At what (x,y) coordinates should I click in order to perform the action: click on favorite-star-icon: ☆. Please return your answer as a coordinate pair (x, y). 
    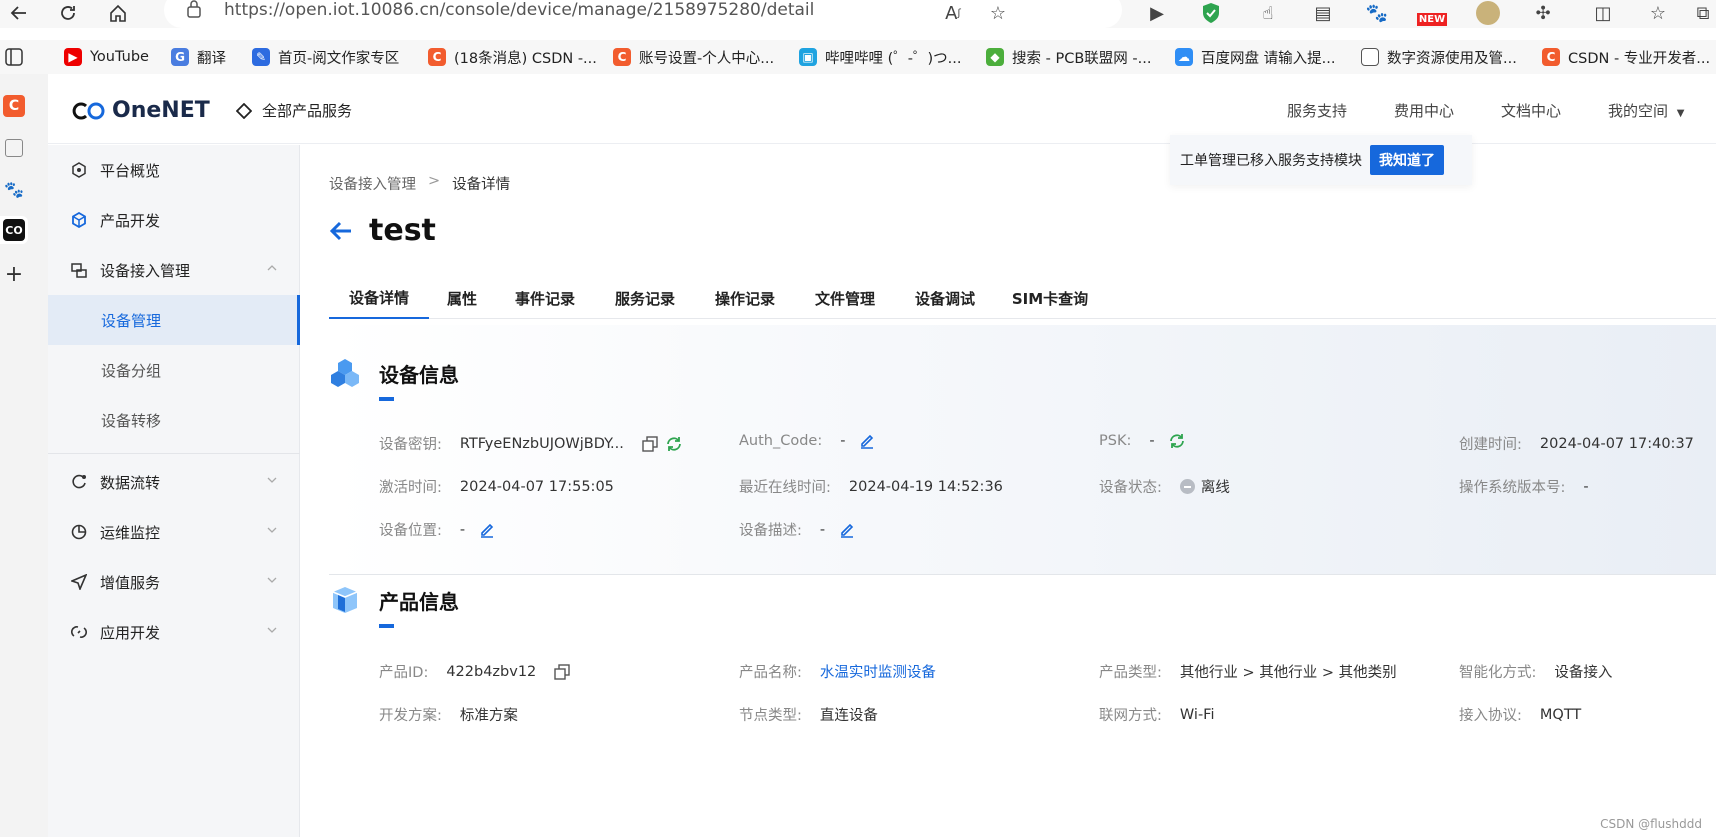
    Looking at the image, I should click on (998, 13).